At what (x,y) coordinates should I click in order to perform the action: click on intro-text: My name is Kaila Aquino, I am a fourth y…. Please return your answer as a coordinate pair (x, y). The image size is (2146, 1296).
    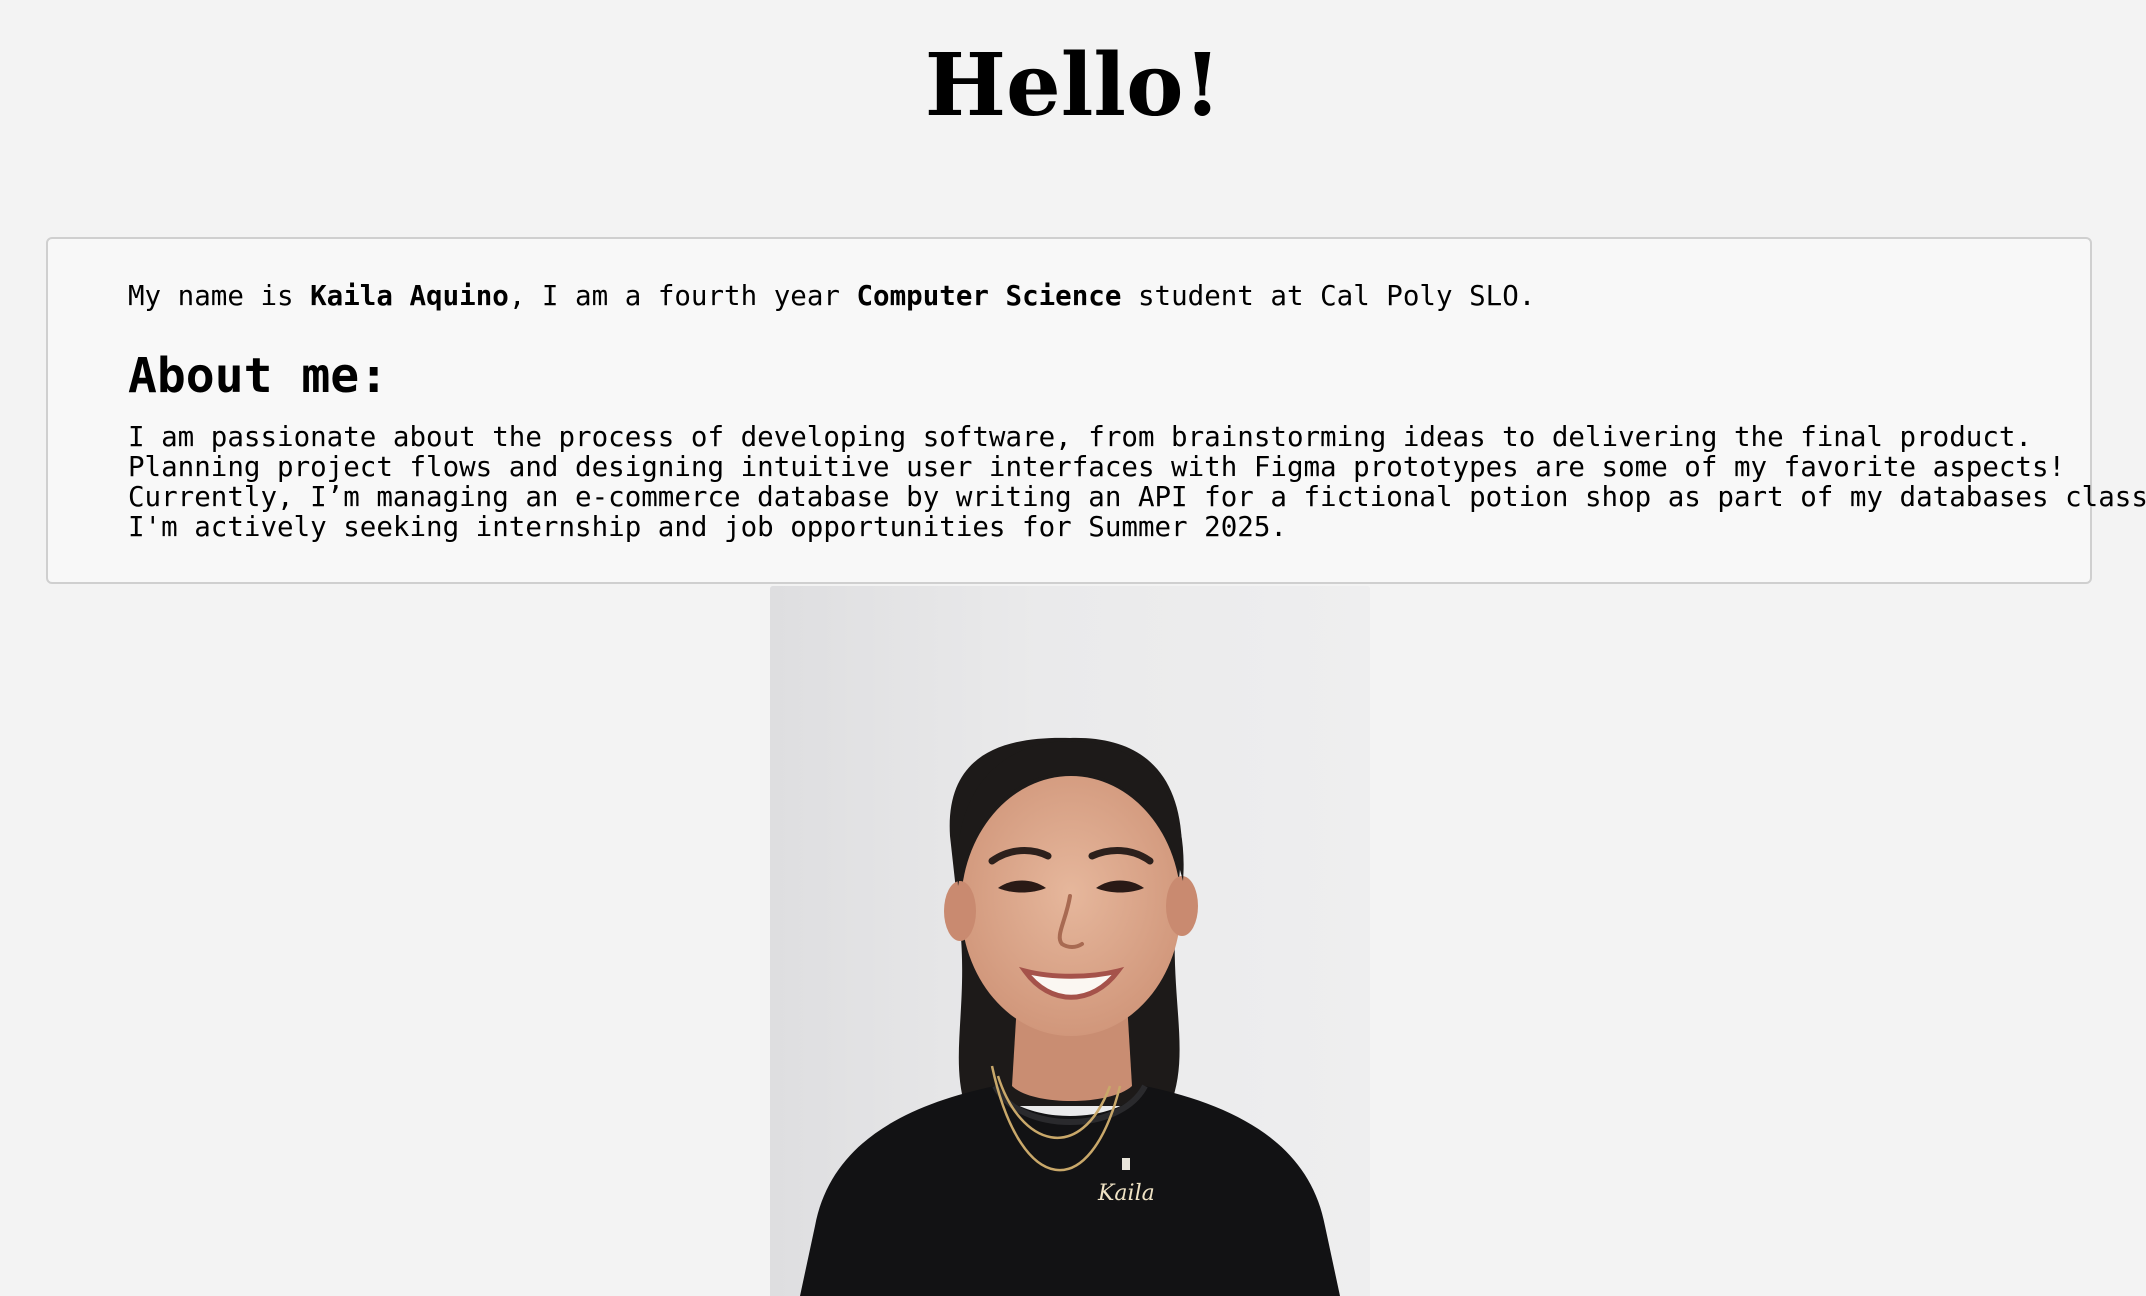
    Looking at the image, I should click on (831, 296).